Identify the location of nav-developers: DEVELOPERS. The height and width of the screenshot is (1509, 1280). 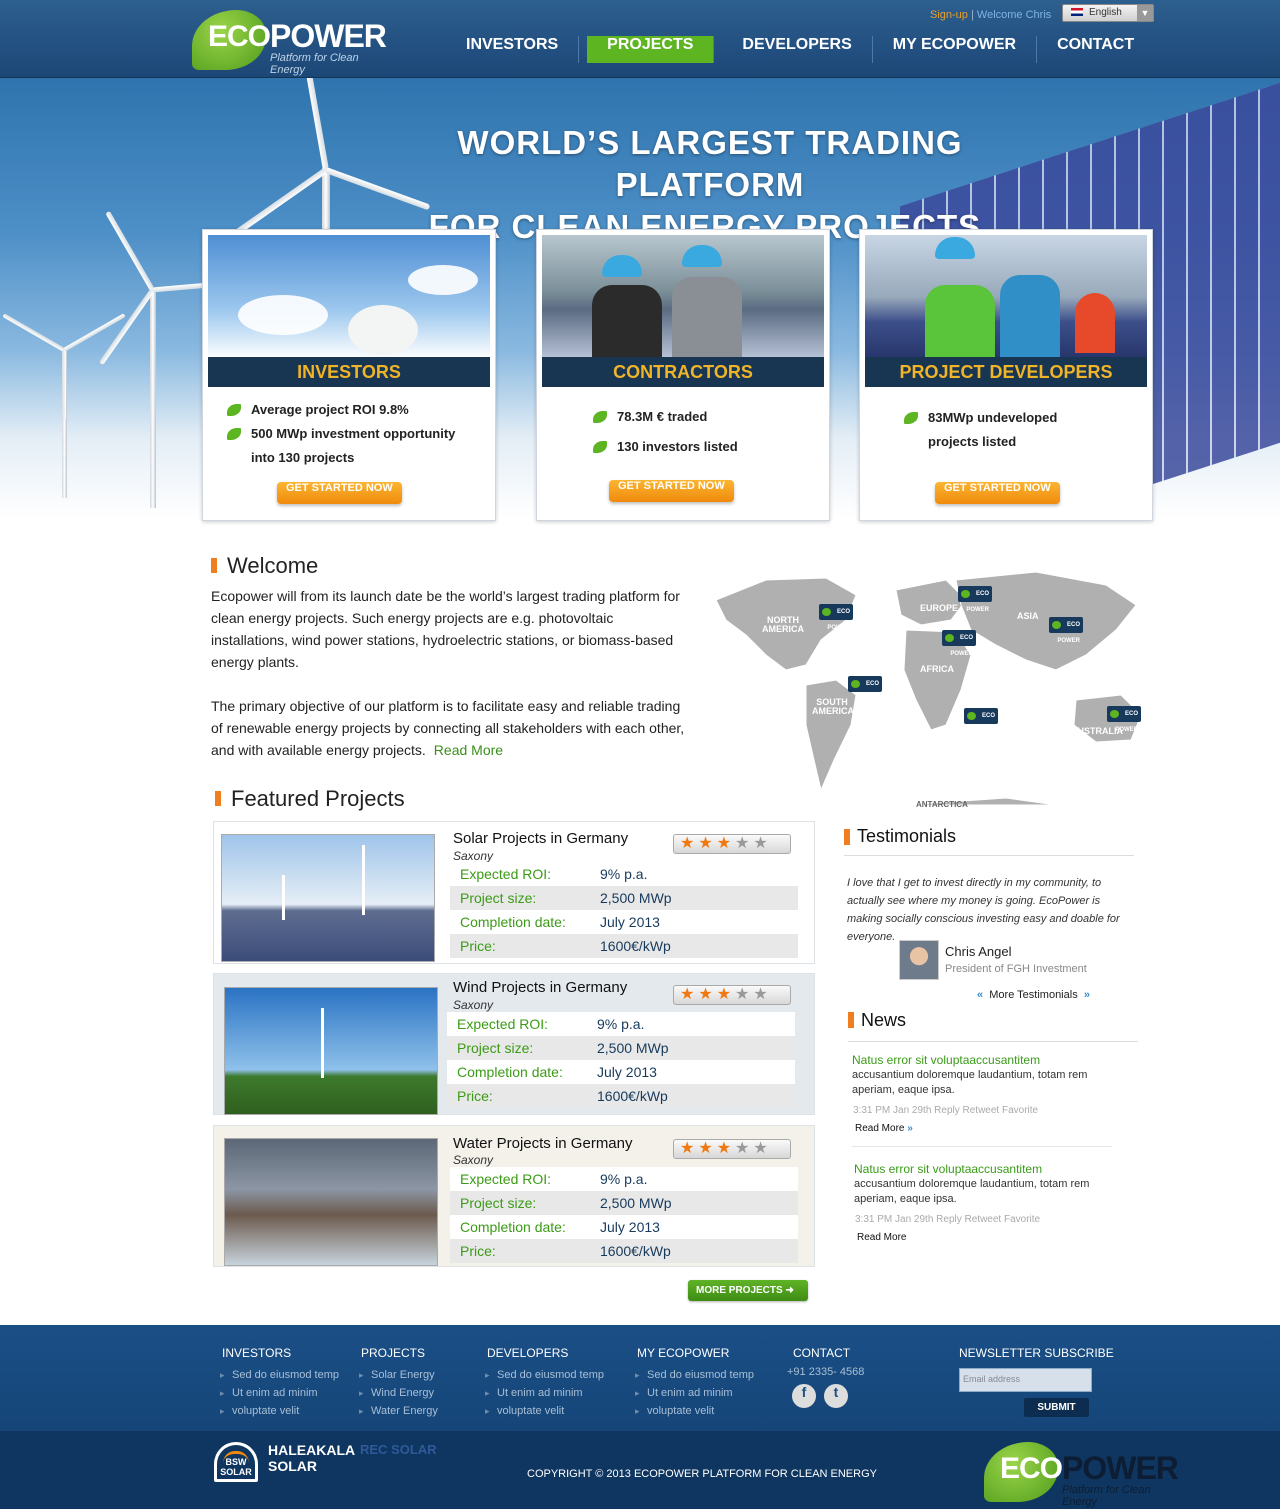
(797, 49).